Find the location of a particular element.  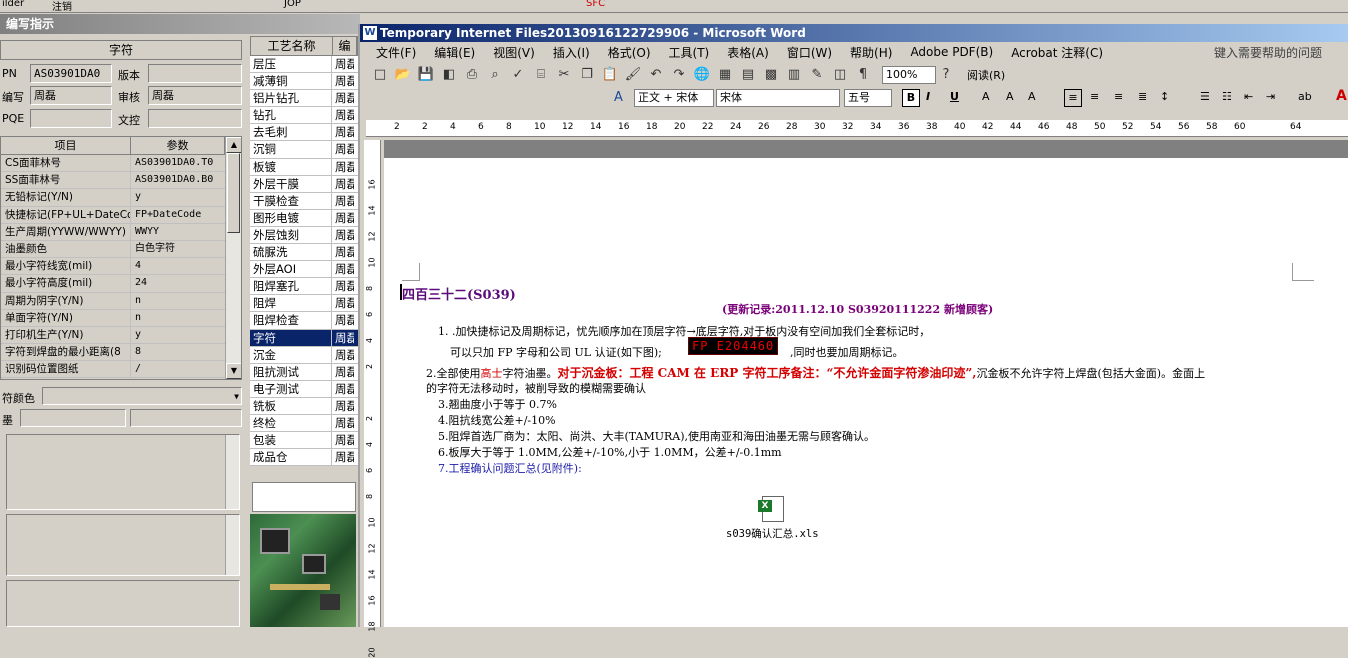

zoom-select: 100% is located at coordinates (909, 74).